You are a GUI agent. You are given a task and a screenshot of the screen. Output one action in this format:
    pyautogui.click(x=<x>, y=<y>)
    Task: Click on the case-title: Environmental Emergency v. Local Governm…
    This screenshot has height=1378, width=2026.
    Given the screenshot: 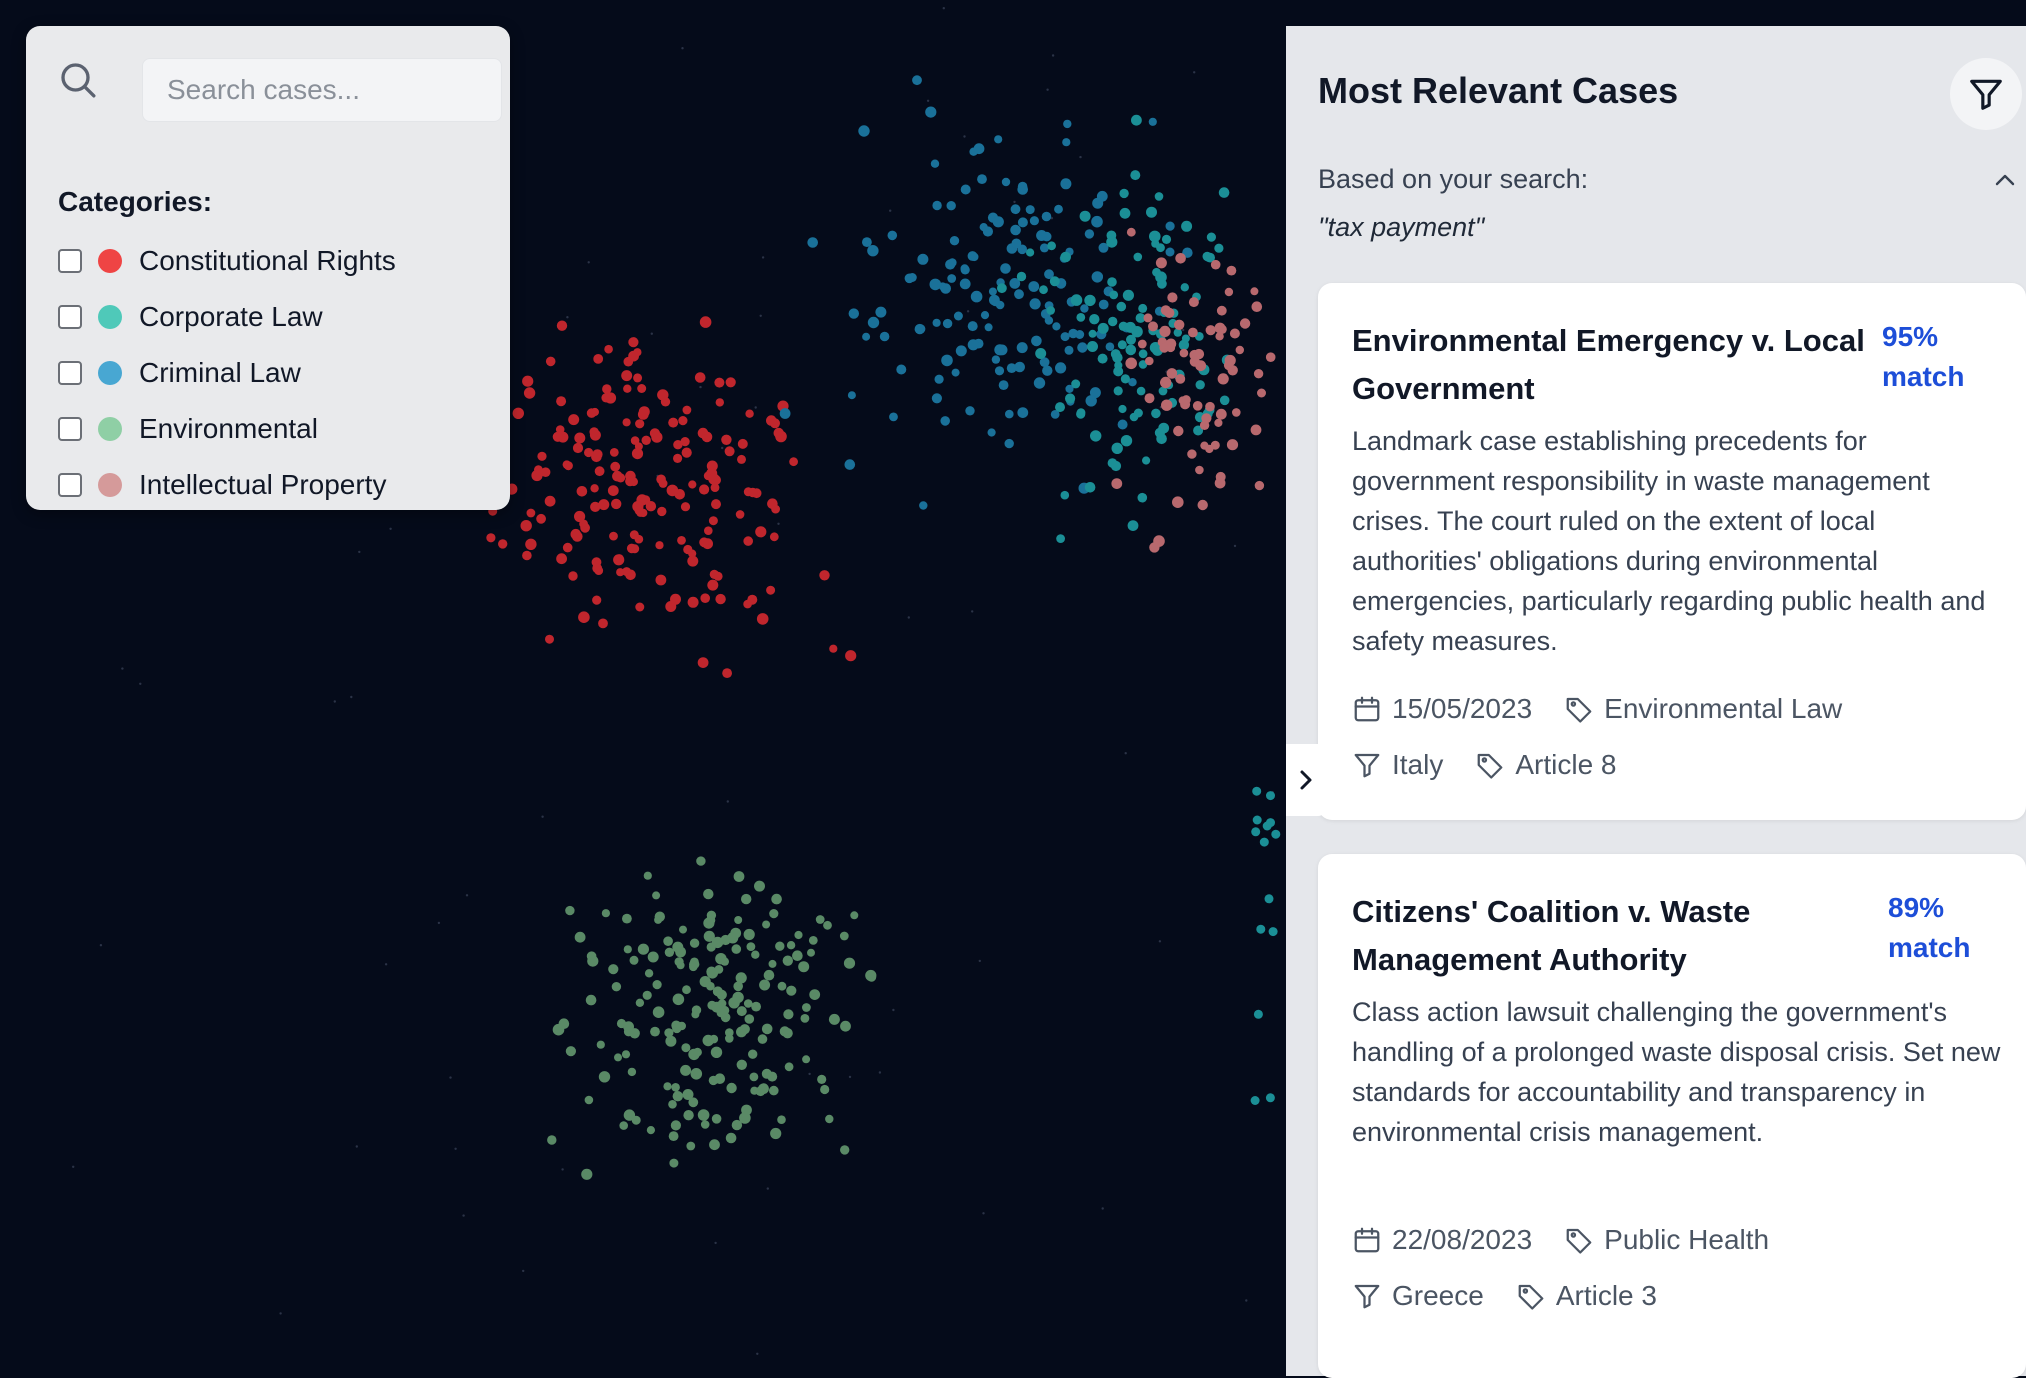 What is the action you would take?
    pyautogui.click(x=1617, y=365)
    